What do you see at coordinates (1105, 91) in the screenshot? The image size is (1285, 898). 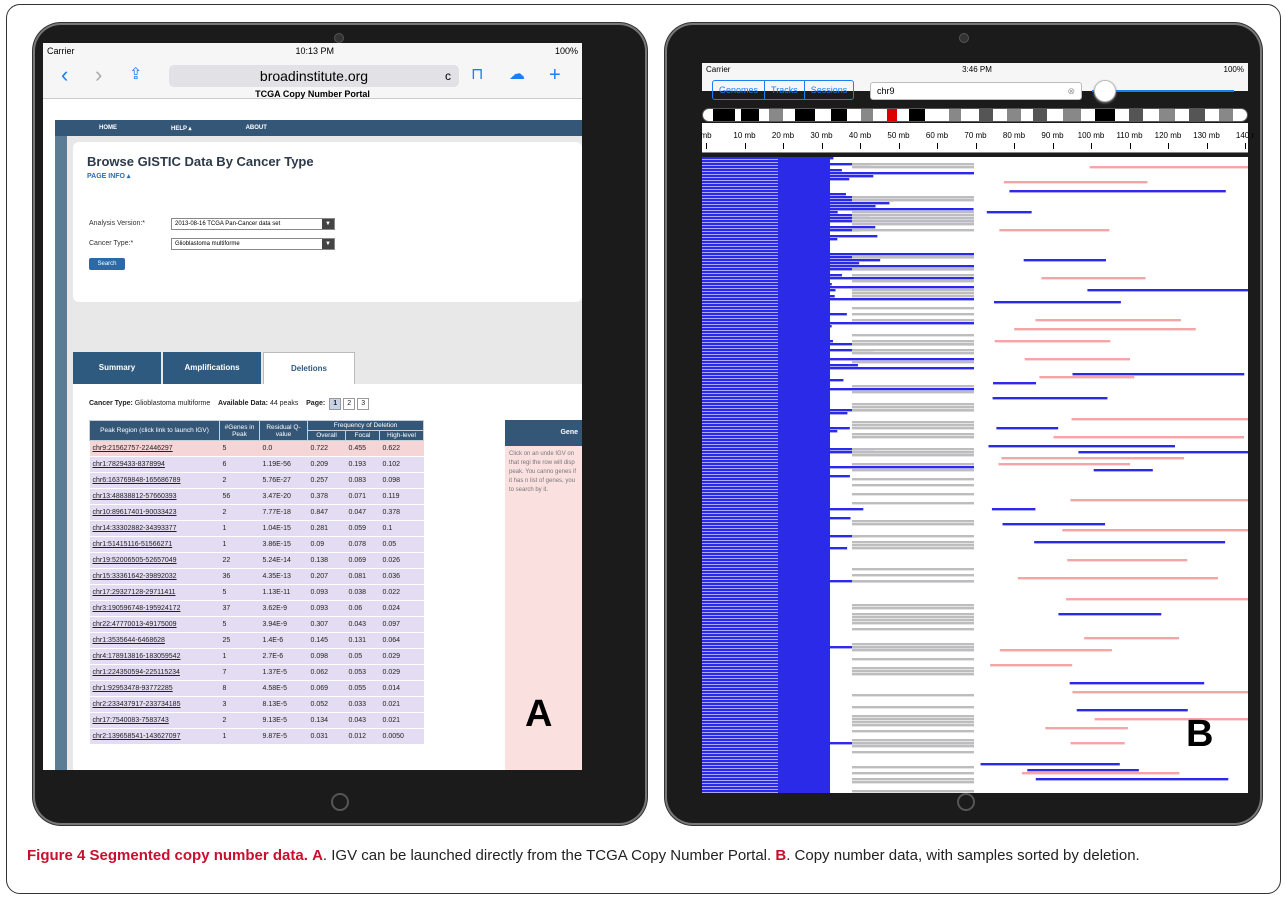 I see `zoom-slider-knob` at bounding box center [1105, 91].